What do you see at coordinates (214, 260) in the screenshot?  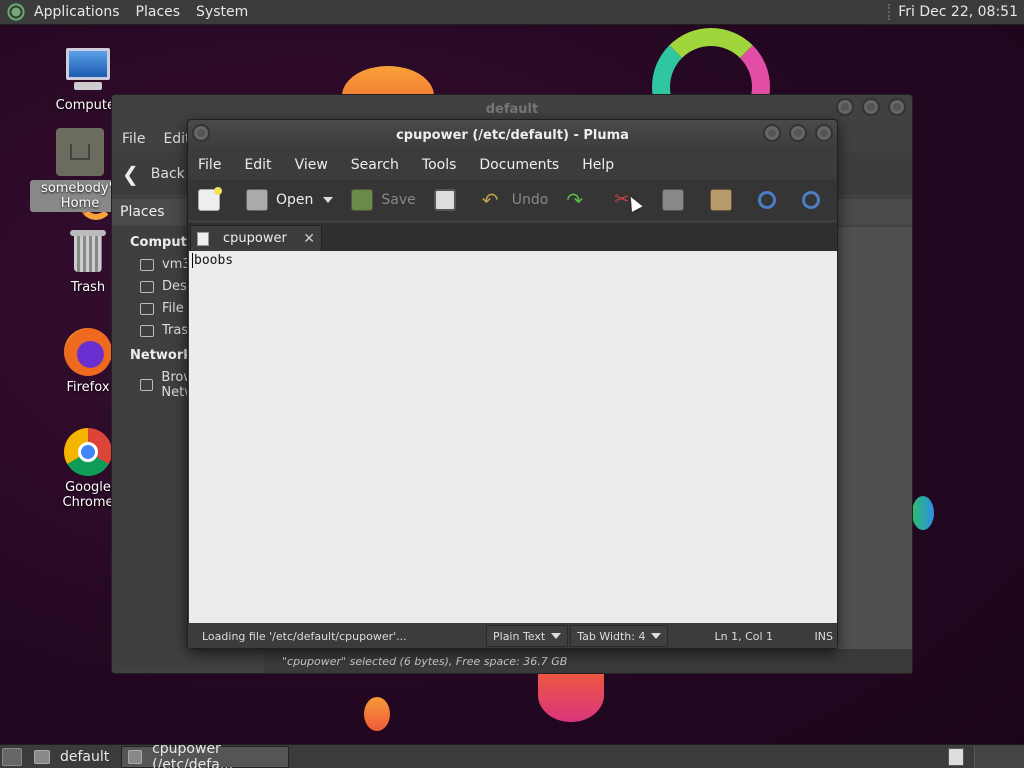 I see `editor-content: boobs` at bounding box center [214, 260].